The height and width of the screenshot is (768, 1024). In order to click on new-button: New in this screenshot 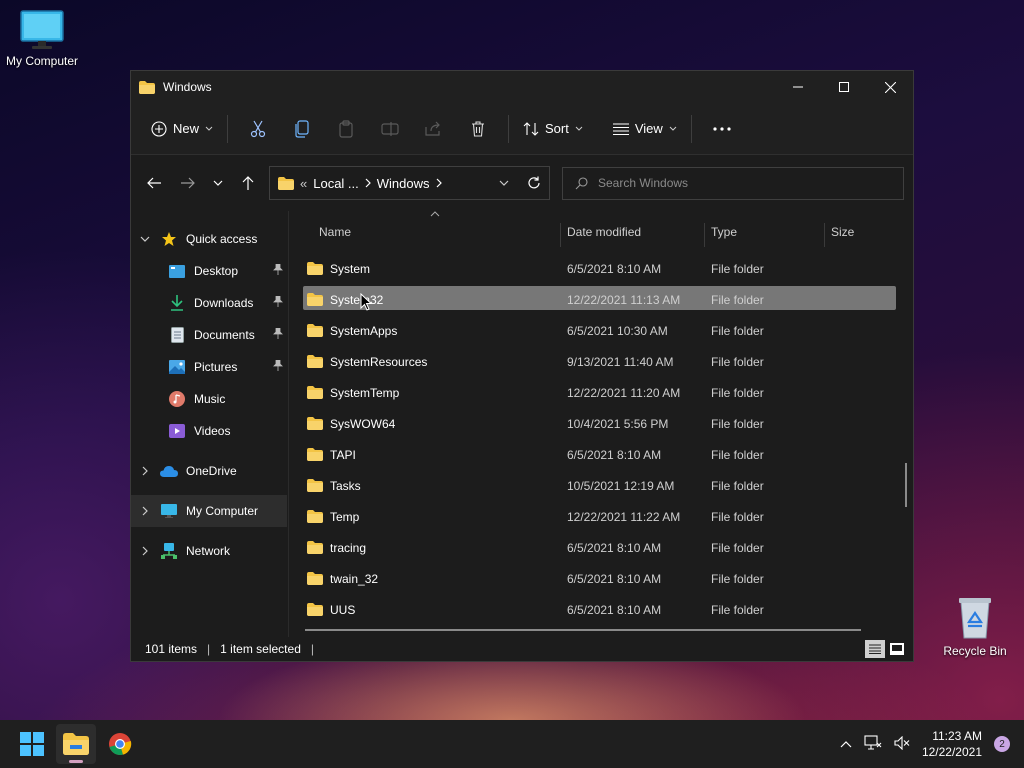, I will do `click(182, 129)`.